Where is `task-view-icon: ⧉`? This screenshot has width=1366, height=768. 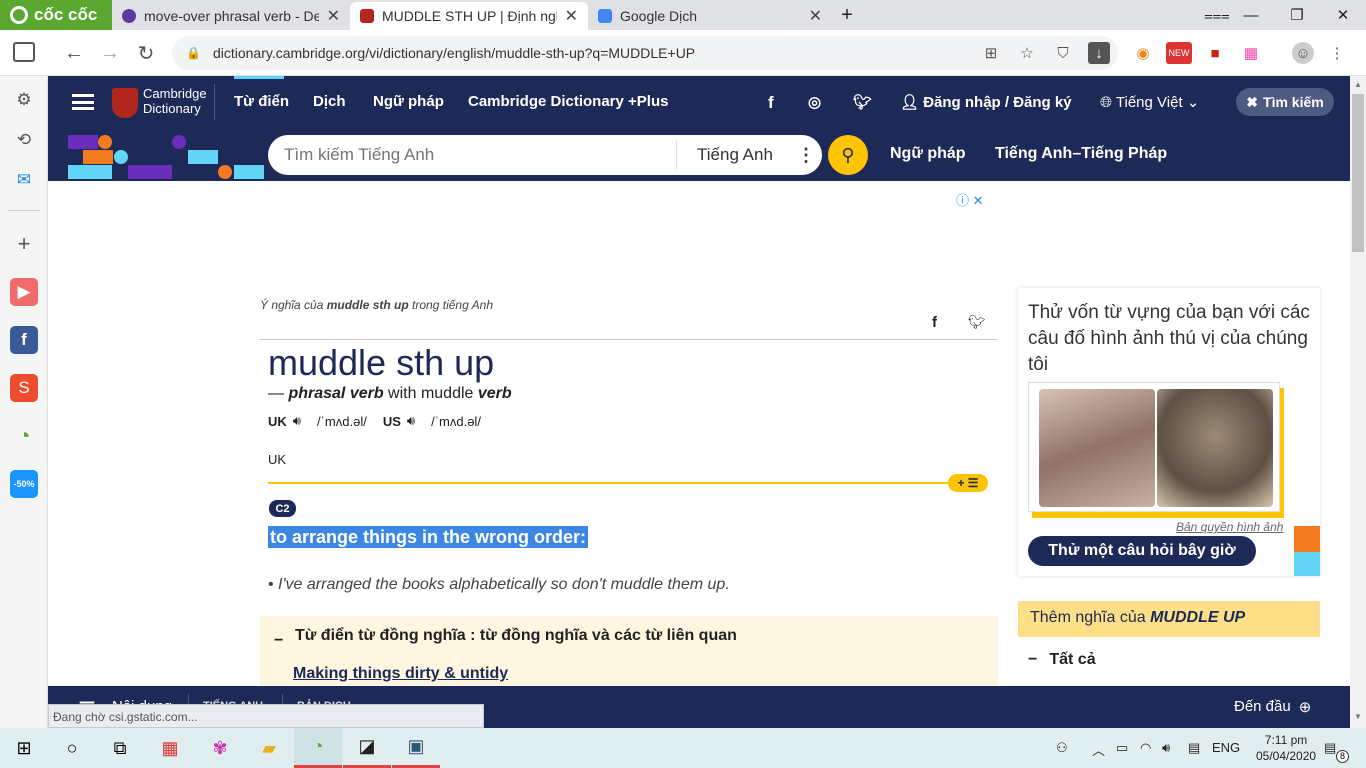
task-view-icon: ⧉ is located at coordinates (120, 748).